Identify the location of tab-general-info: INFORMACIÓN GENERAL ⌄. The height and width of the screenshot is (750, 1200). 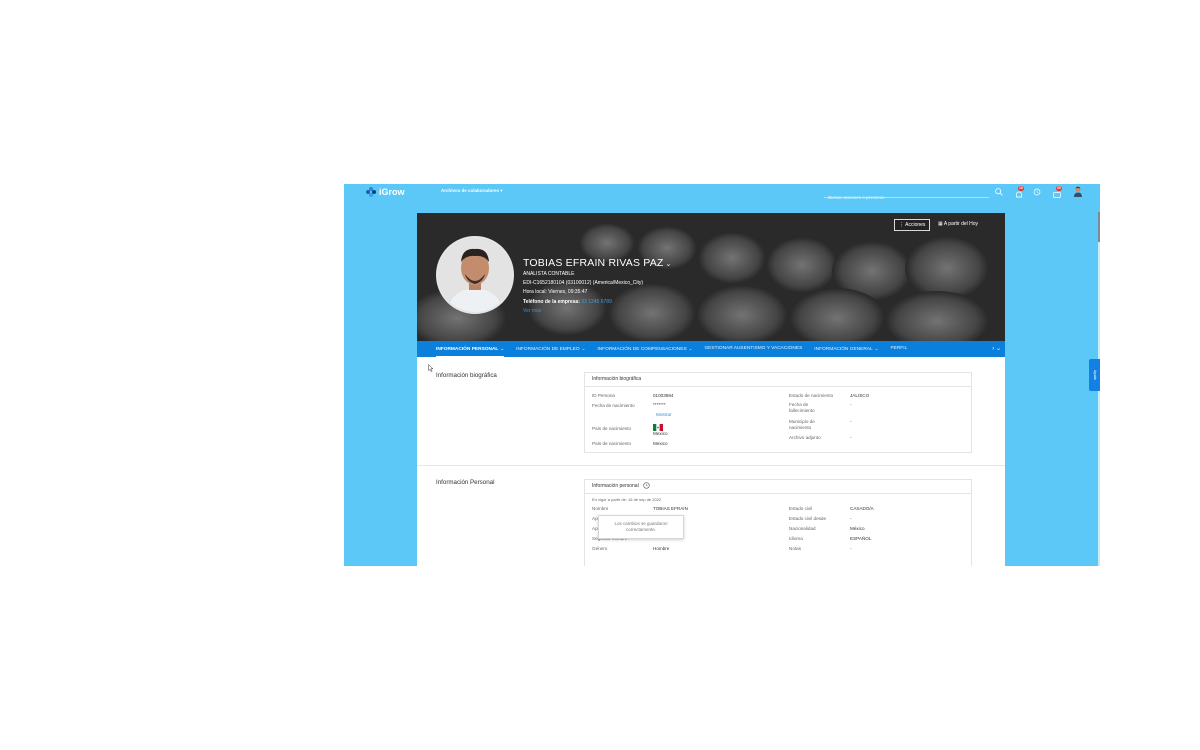
(846, 349).